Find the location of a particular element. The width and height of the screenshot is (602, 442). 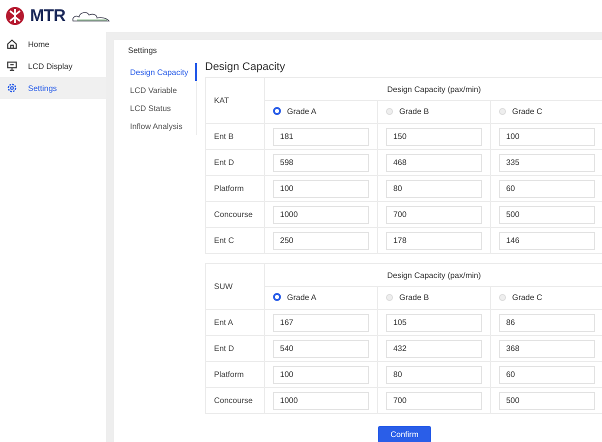

nav-item: Home is located at coordinates (53, 44).